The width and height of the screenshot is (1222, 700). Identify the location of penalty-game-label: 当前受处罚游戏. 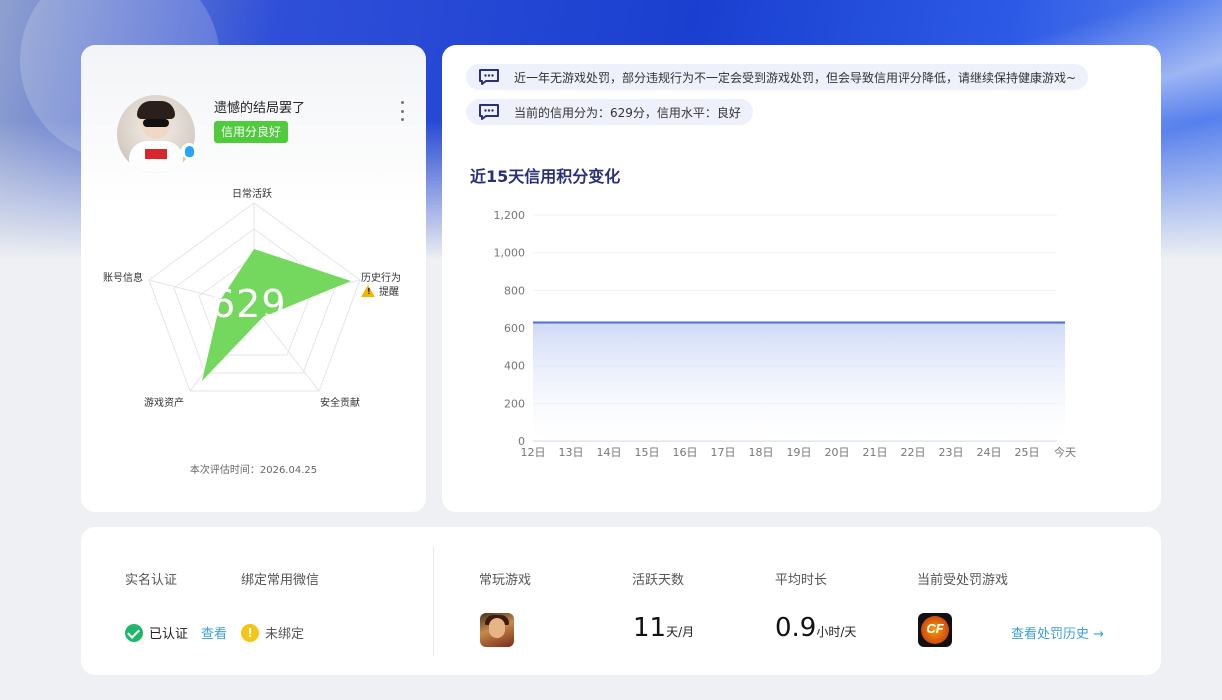
(963, 580).